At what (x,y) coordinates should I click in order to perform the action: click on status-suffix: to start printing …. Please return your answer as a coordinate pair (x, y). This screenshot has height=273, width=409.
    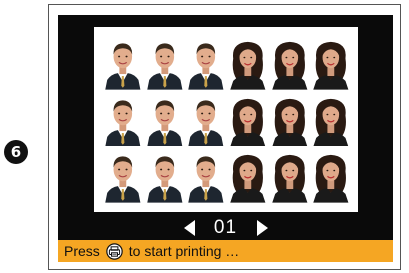
    Looking at the image, I should click on (184, 251).